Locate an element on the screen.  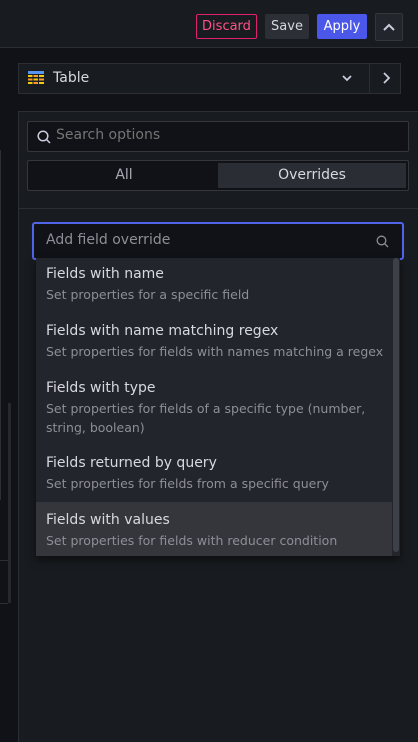
visualization-next-button is located at coordinates (385, 78).